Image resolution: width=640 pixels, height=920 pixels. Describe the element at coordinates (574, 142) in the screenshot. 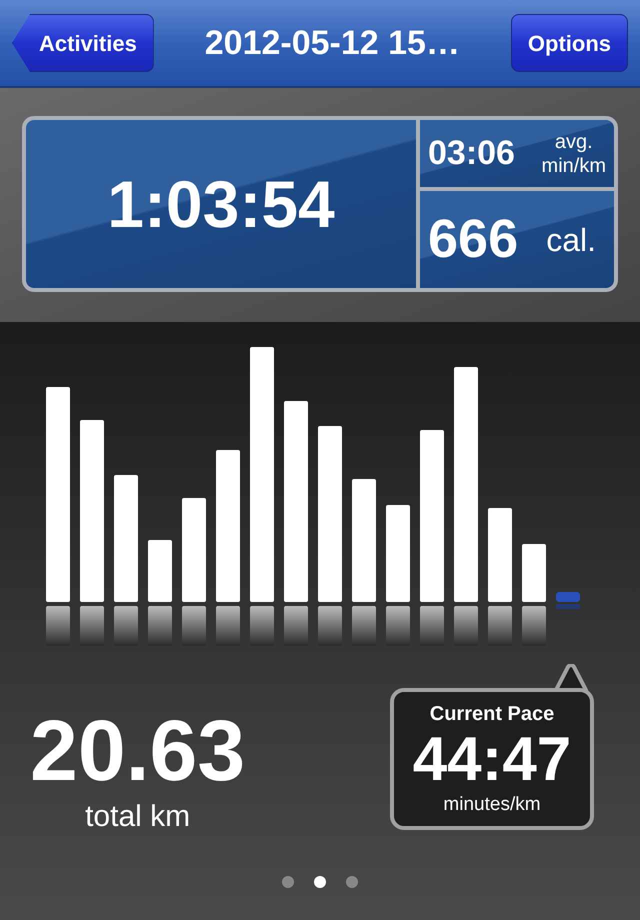

I see `pace-unit: avg.` at that location.